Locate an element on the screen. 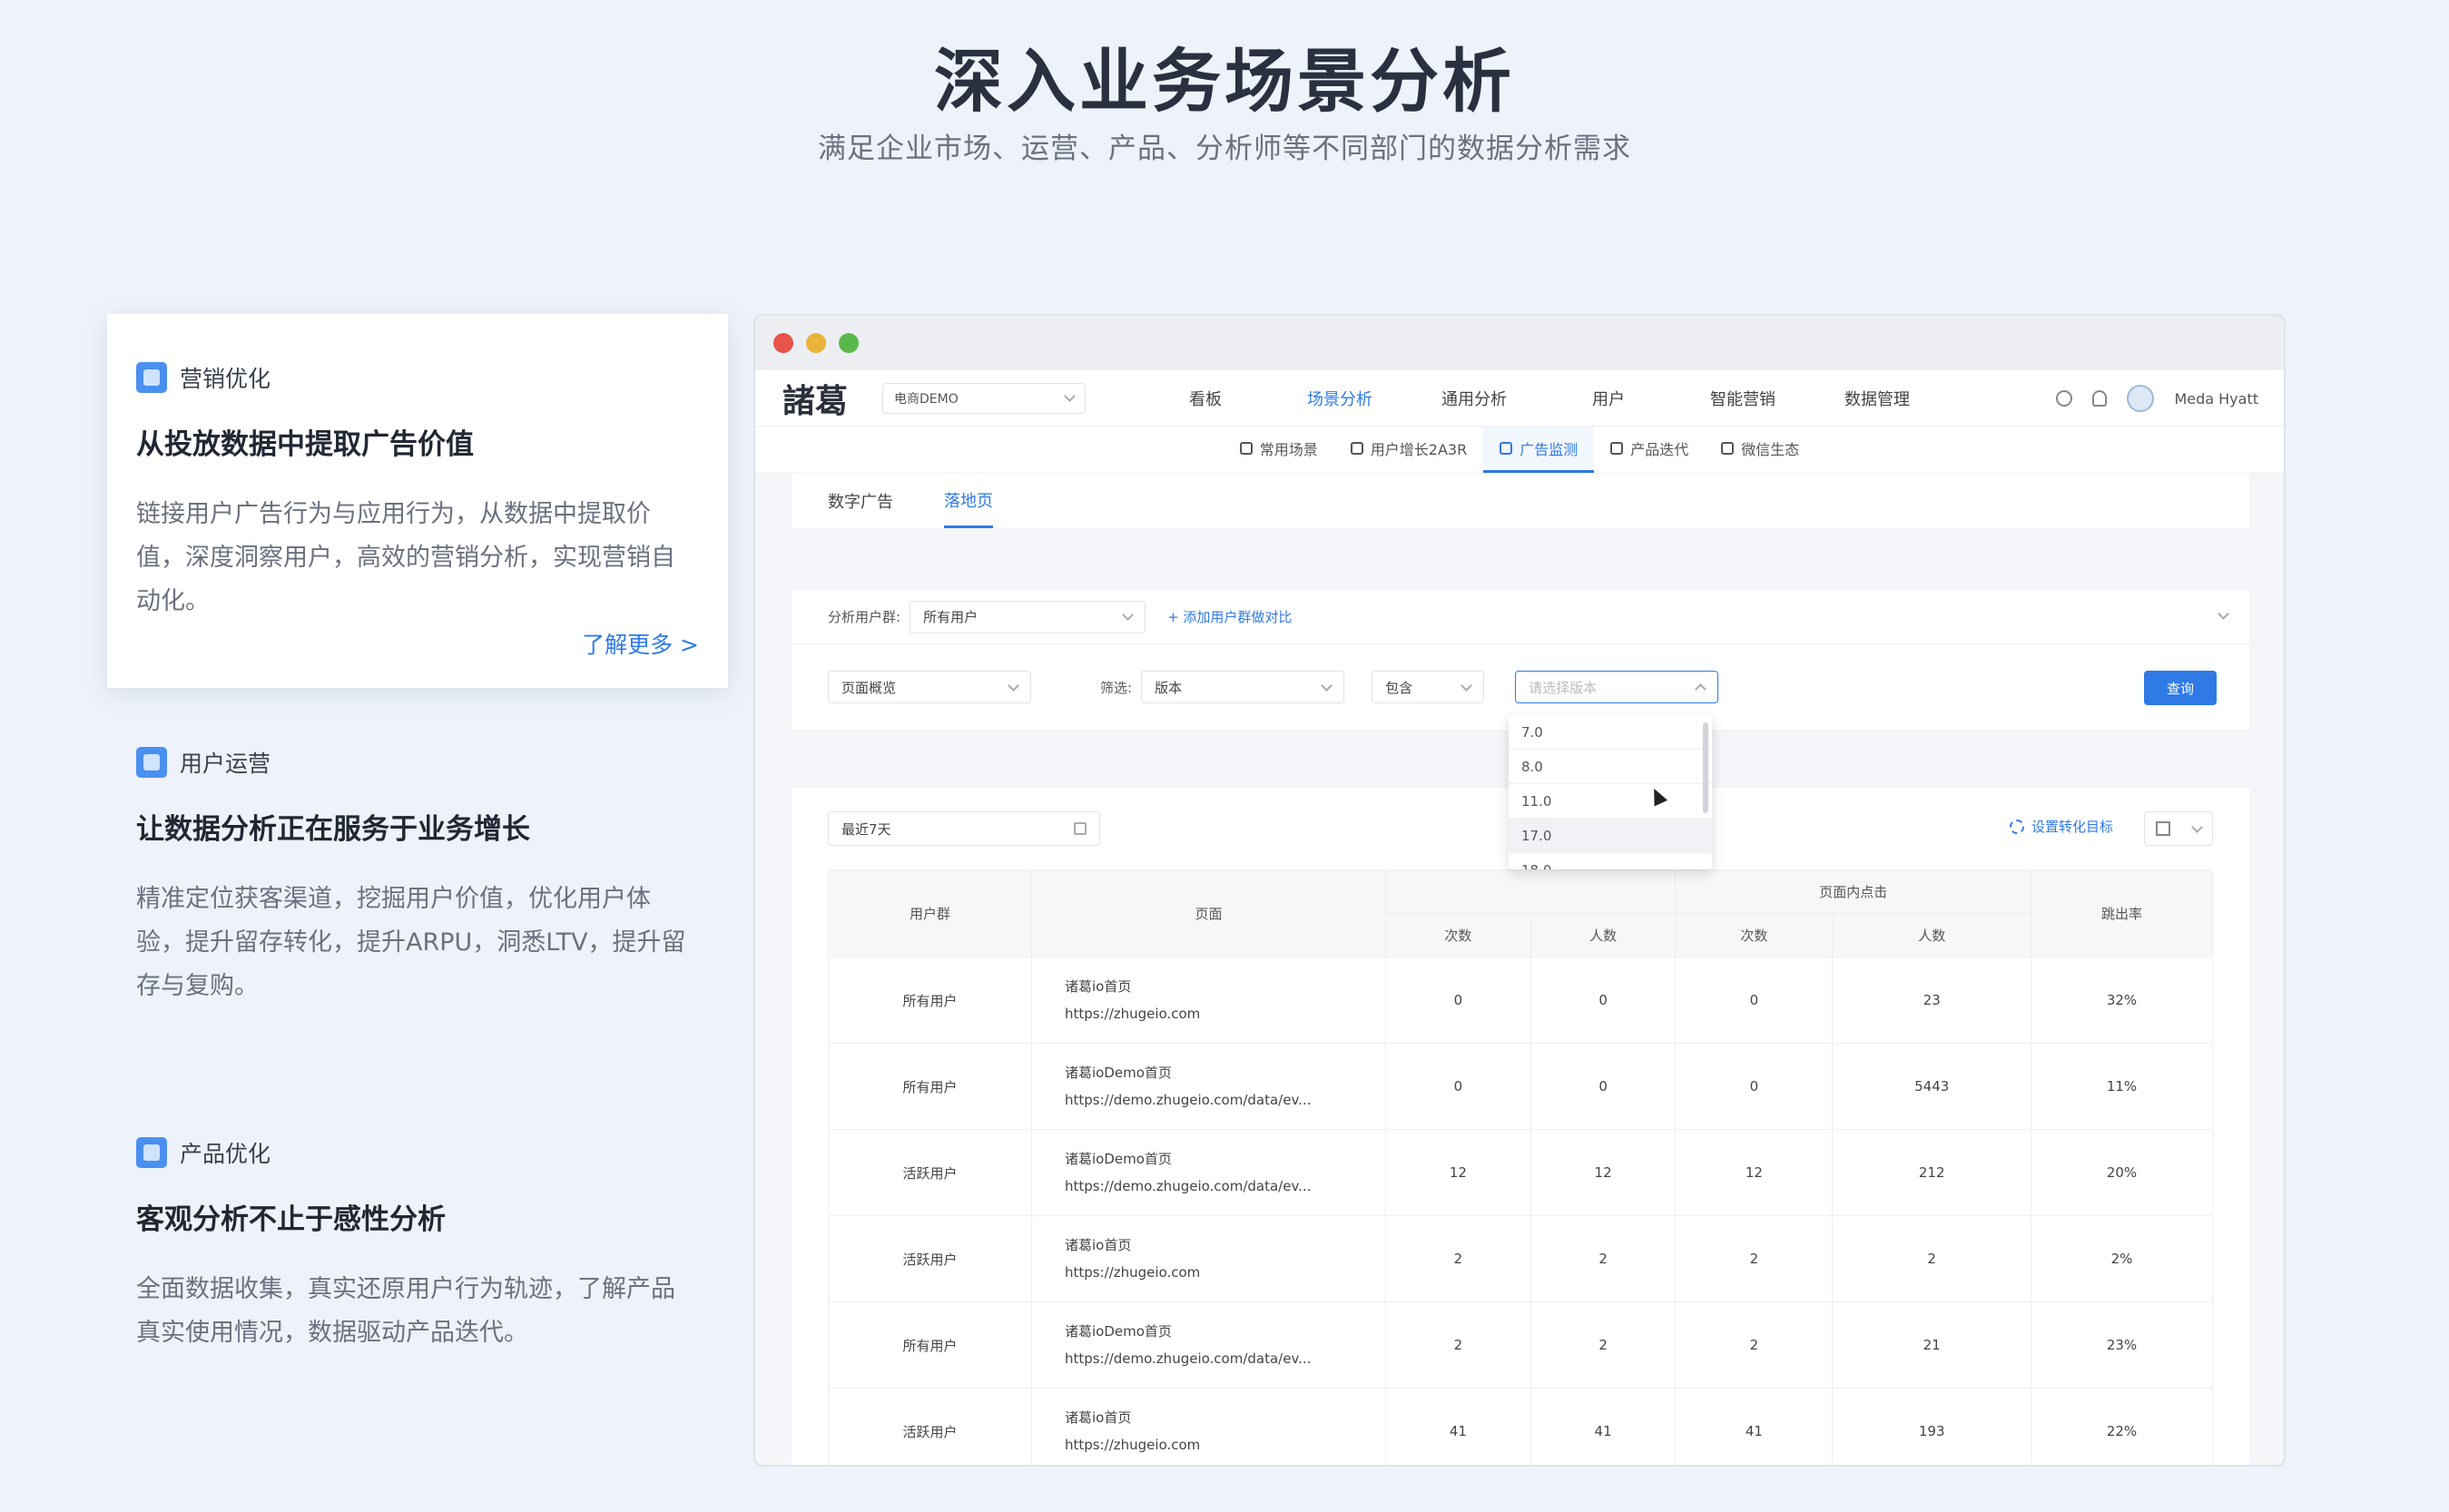 This screenshot has width=2449, height=1512. nav-item-users: 用户 is located at coordinates (1608, 398).